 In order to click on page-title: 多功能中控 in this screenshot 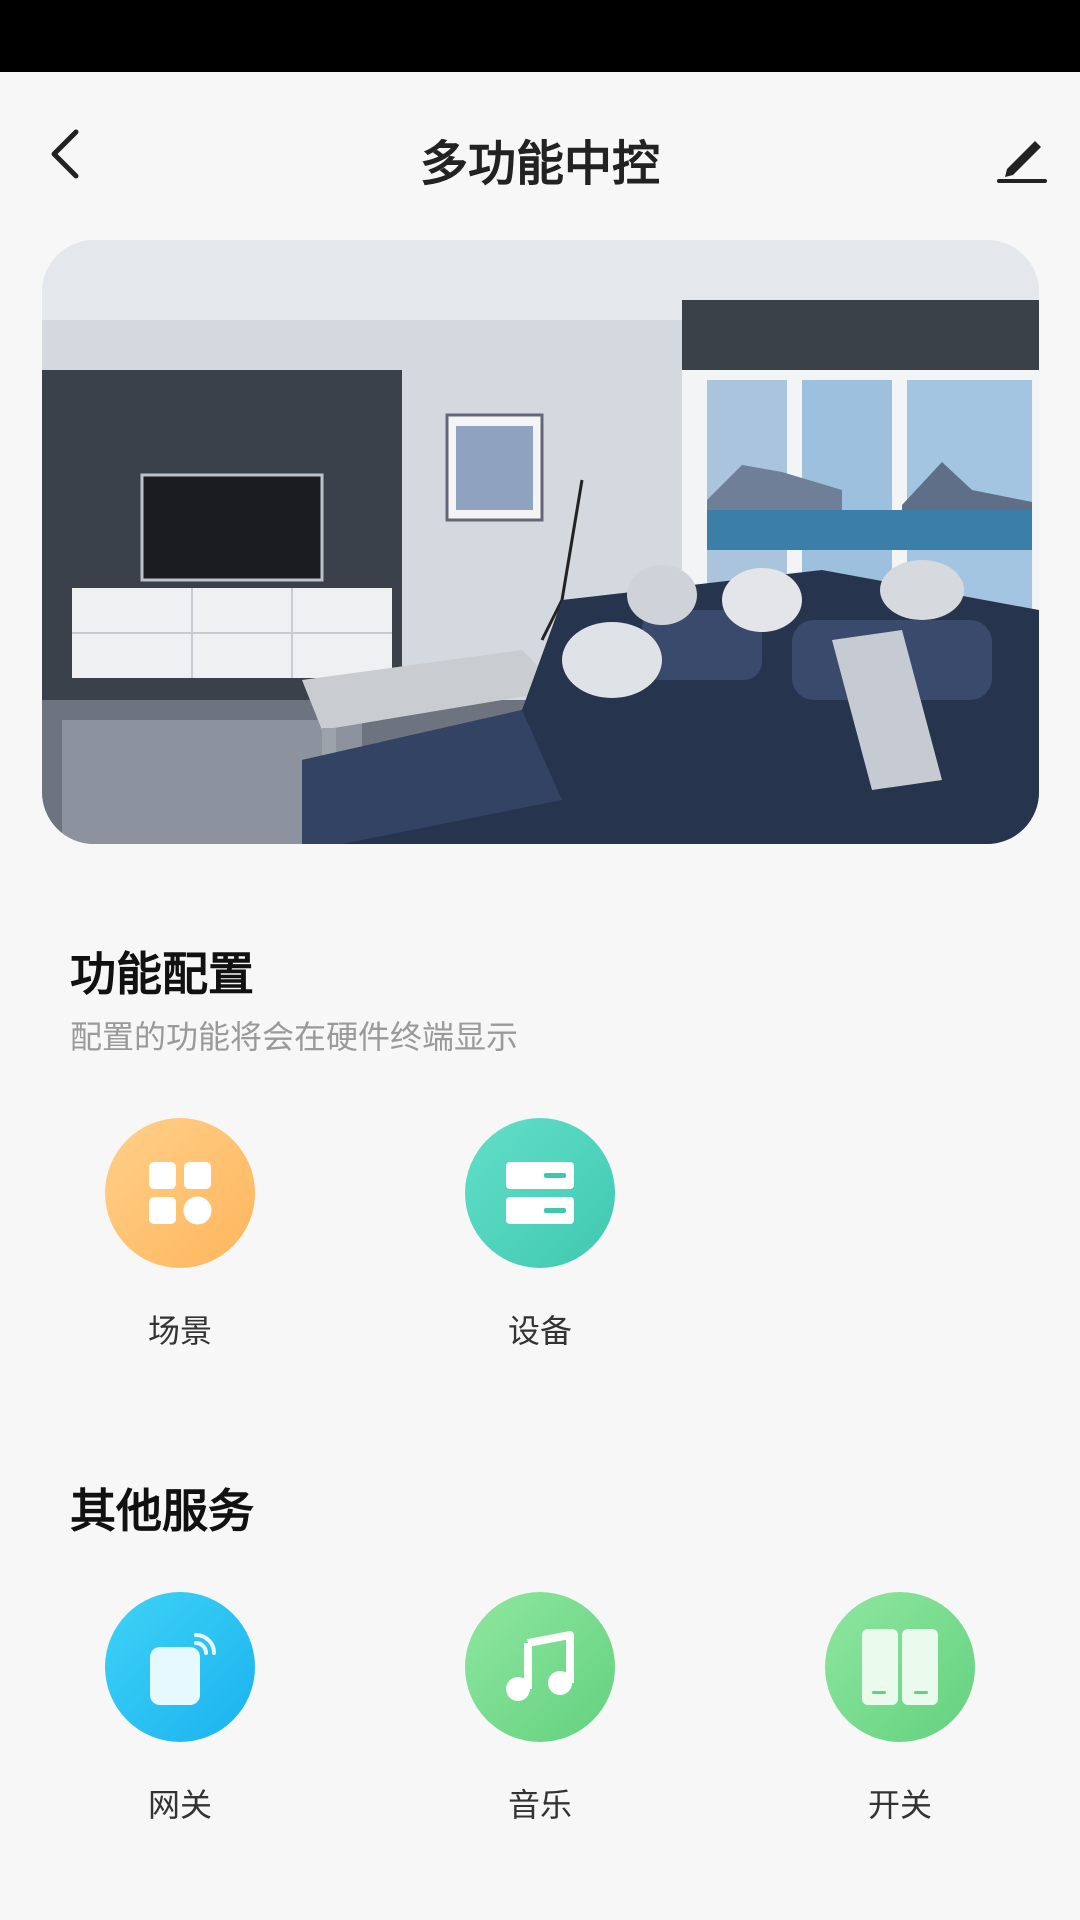, I will do `click(539, 164)`.